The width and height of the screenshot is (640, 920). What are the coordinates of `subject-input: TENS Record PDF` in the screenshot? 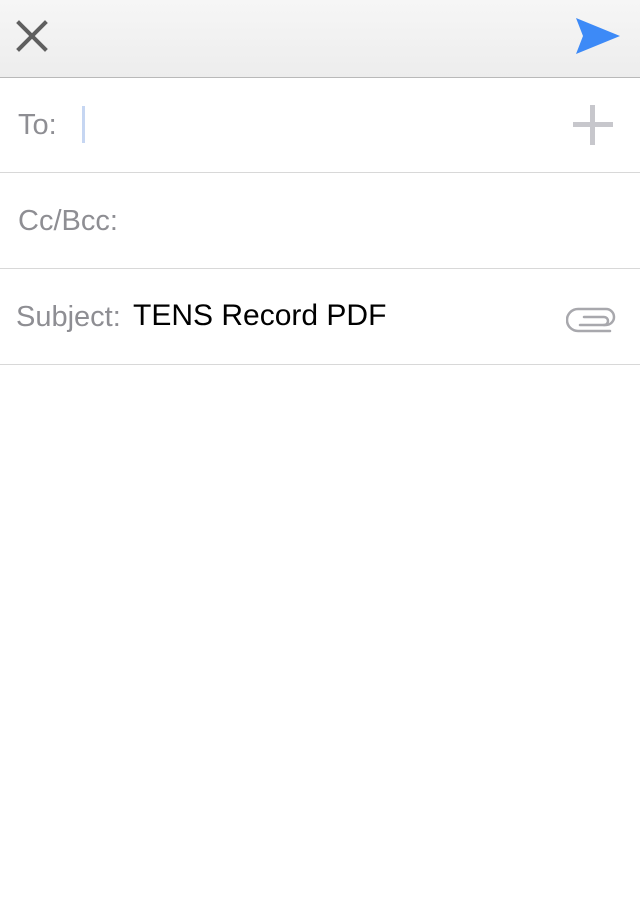 It's located at (259, 317).